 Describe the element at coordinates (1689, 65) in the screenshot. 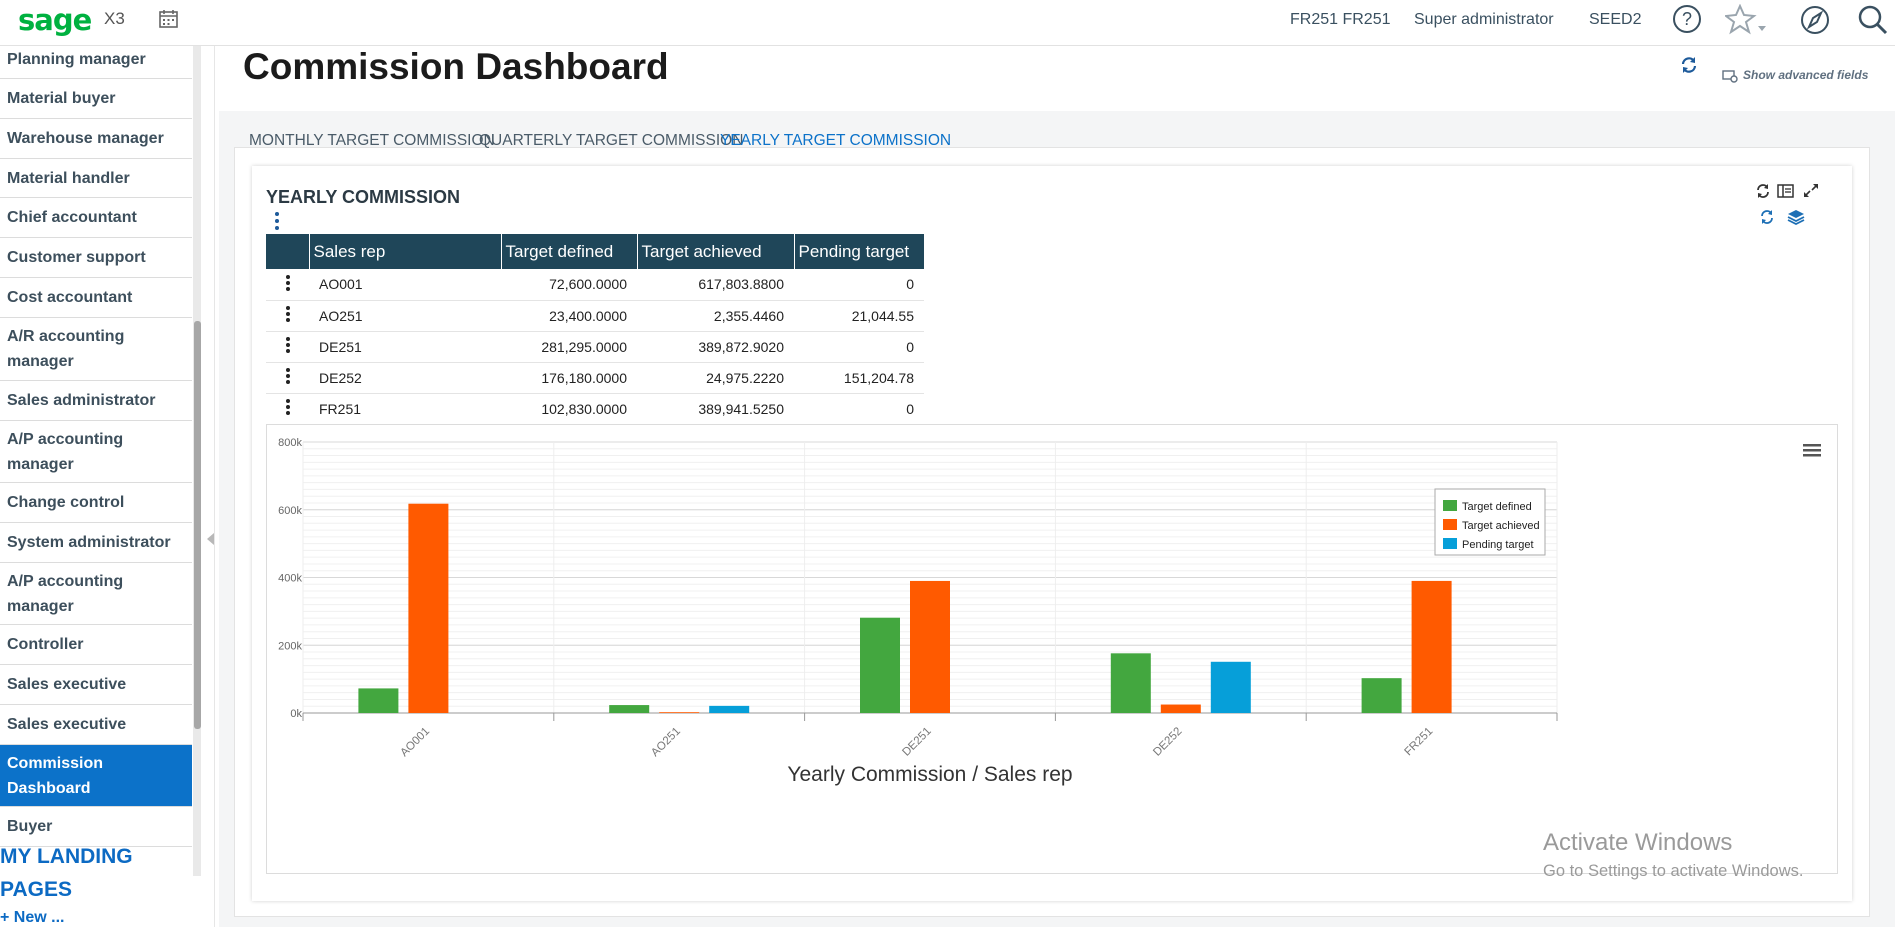

I see `refresh-page-icon` at that location.